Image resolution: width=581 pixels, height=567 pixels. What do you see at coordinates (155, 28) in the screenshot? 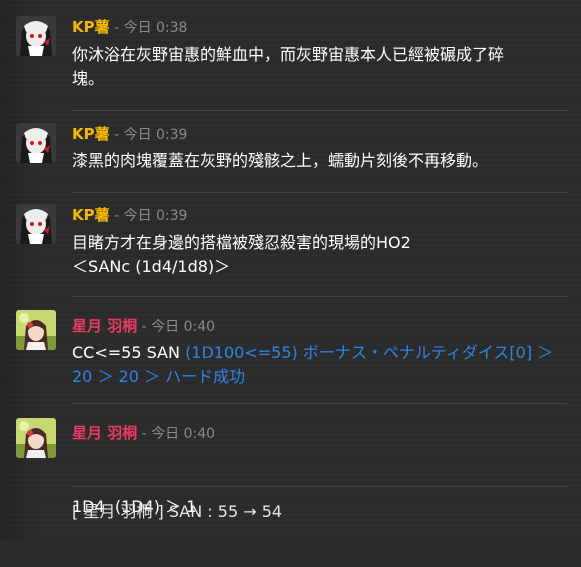
I see `timestamp: 今日 0:38` at bounding box center [155, 28].